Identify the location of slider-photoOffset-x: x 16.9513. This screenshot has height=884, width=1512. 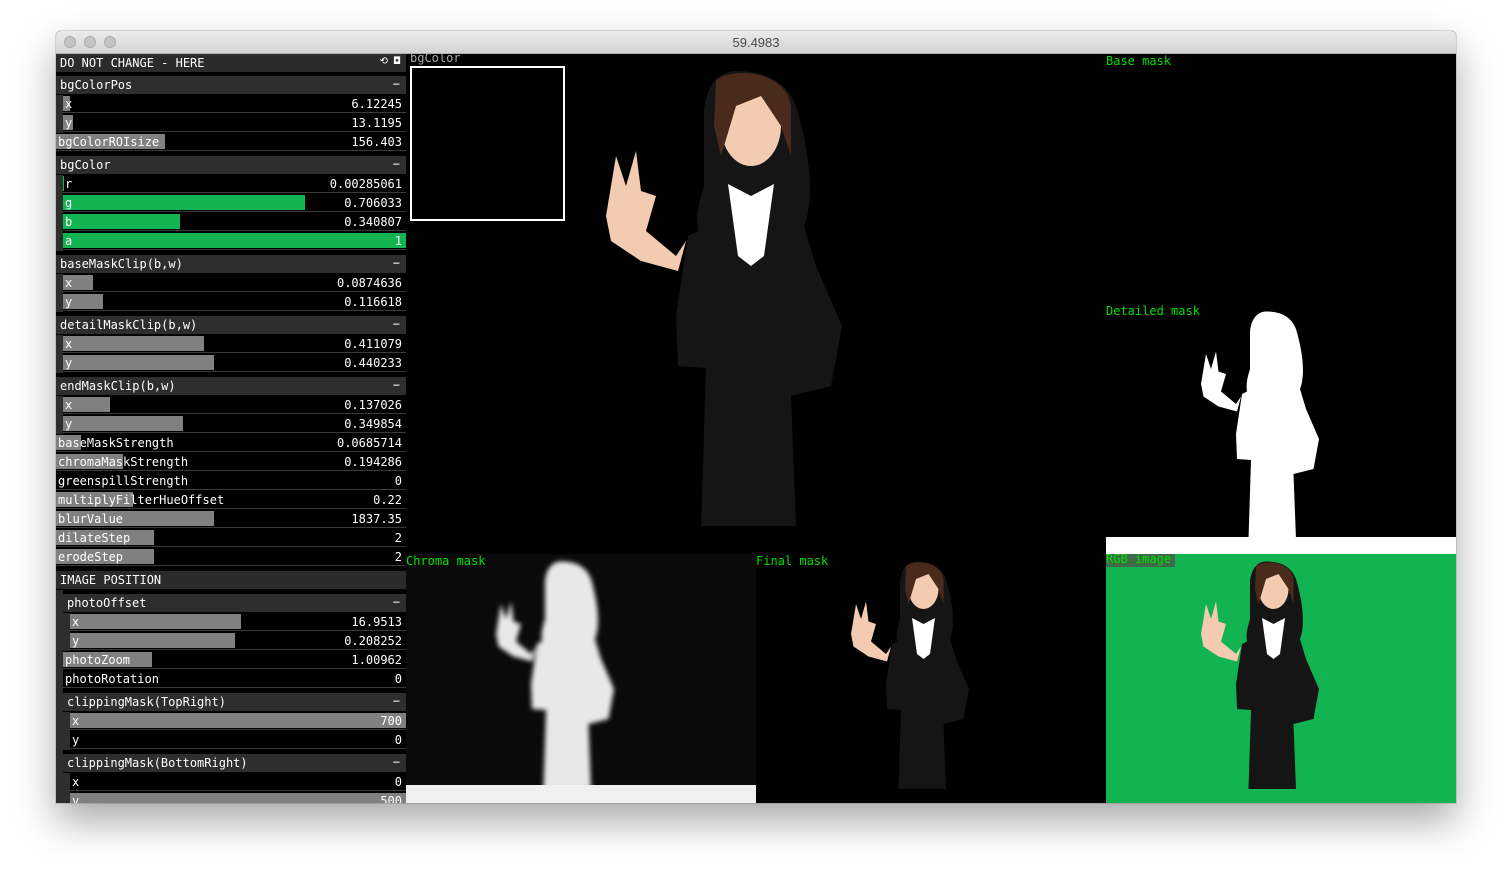
(238, 622).